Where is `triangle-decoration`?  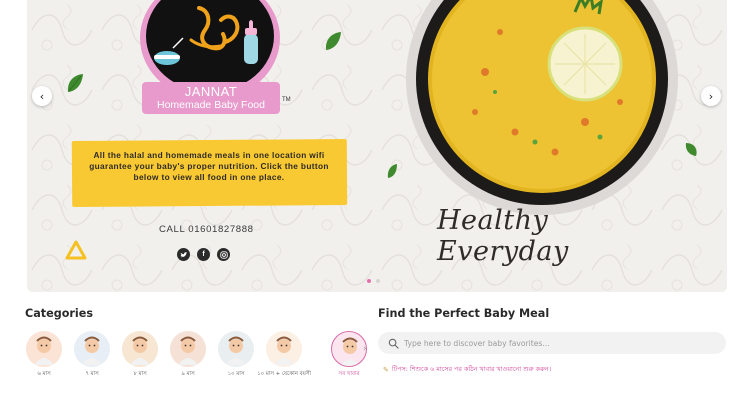
triangle-decoration is located at coordinates (76, 250).